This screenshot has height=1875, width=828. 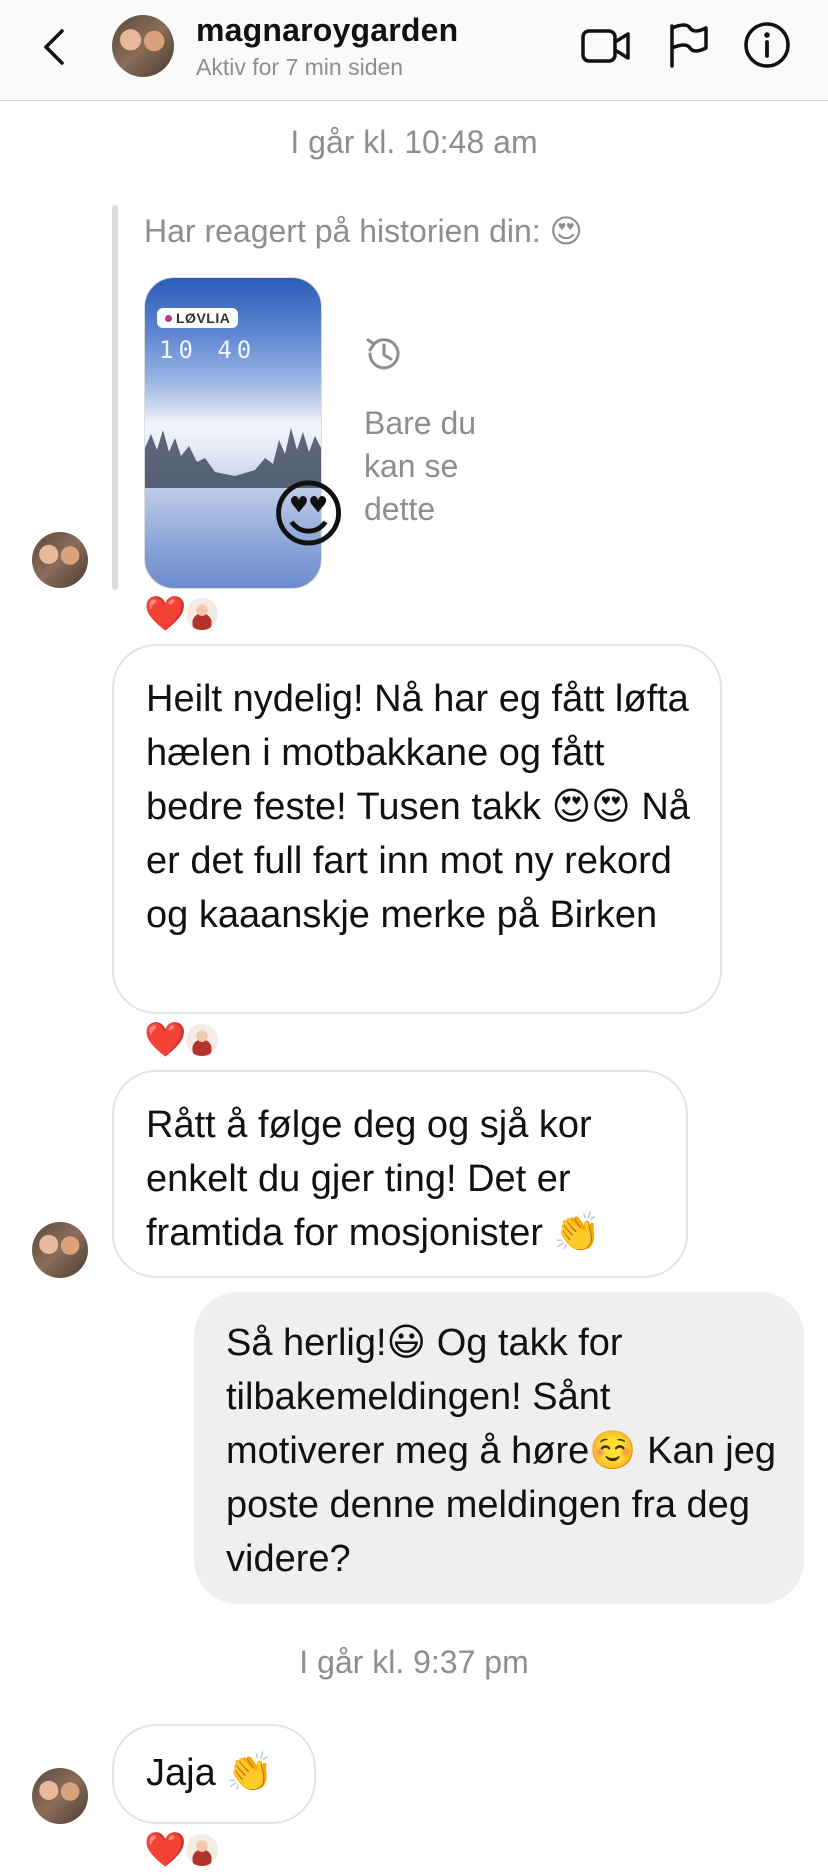 What do you see at coordinates (143, 46) in the screenshot?
I see `contact-avatar` at bounding box center [143, 46].